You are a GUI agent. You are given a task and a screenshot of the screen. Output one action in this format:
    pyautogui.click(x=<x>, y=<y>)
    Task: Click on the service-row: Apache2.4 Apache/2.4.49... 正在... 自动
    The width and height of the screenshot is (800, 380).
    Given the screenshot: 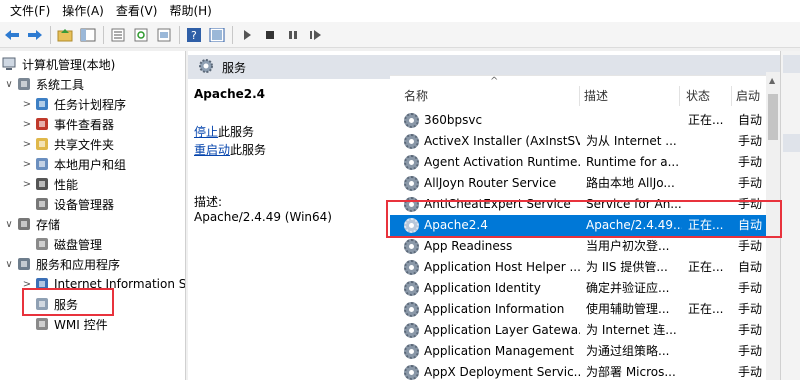 What is the action you would take?
    pyautogui.click(x=578, y=225)
    